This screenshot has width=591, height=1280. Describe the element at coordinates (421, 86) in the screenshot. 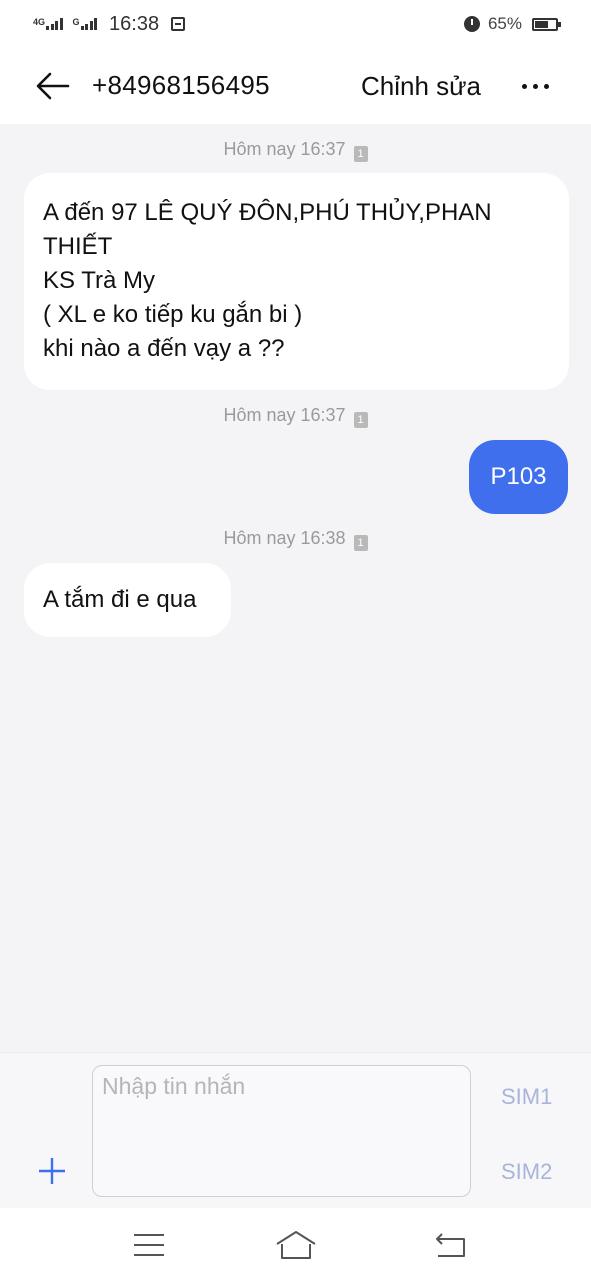

I see `edit-button: Chỉnh sửa` at that location.